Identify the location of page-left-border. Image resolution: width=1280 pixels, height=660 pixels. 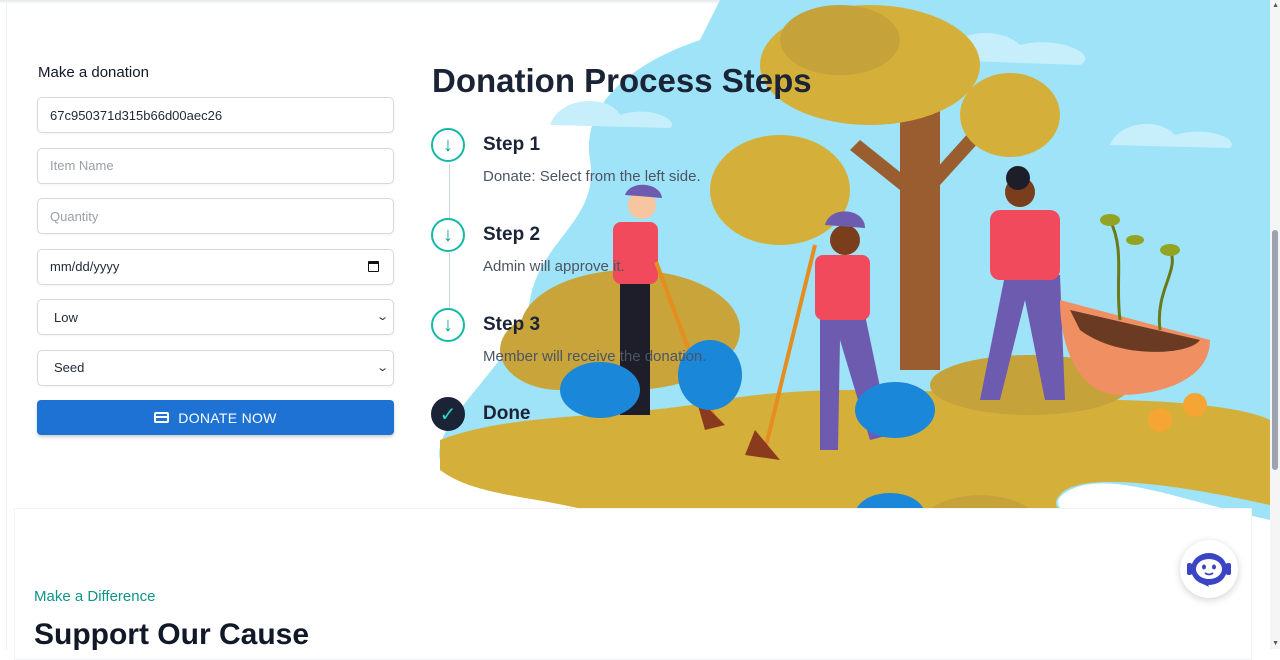
(6, 324).